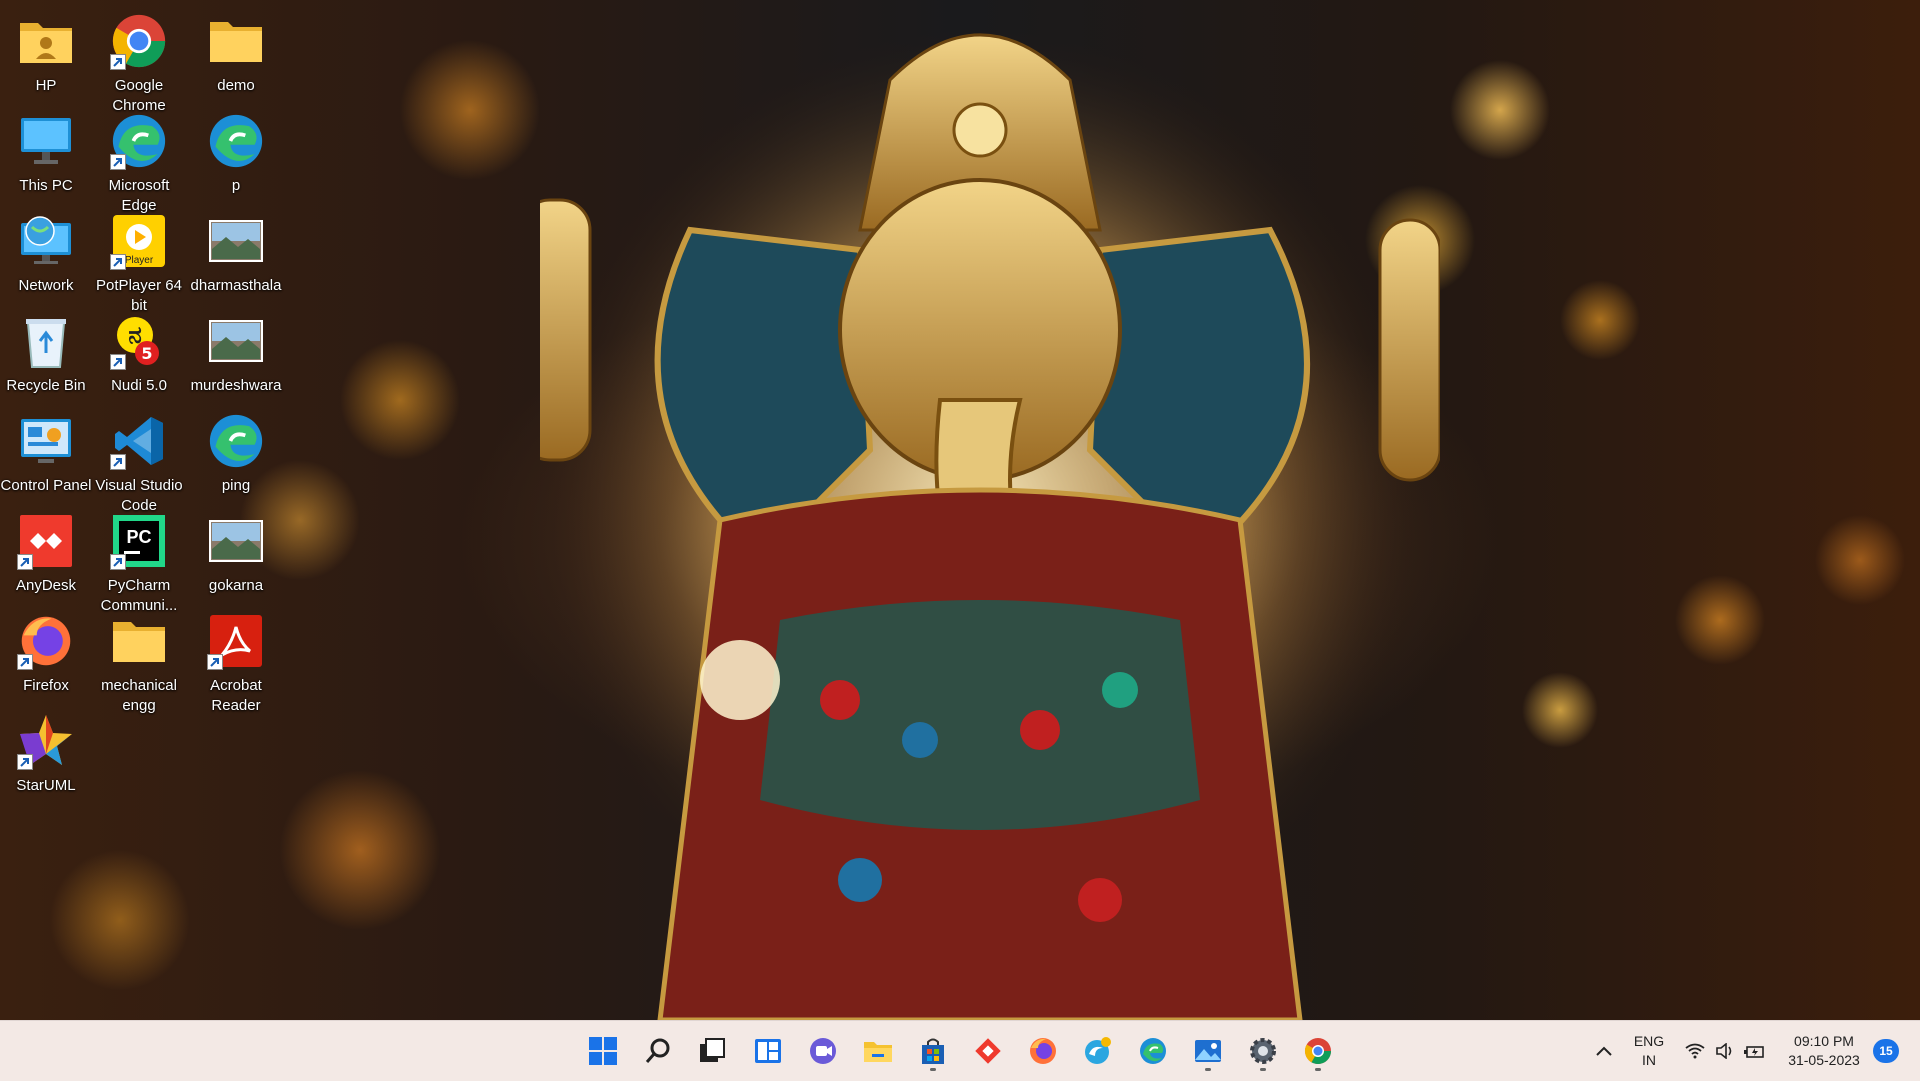 Image resolution: width=1920 pixels, height=1081 pixels. I want to click on edge-beta-icon, so click(1098, 1051).